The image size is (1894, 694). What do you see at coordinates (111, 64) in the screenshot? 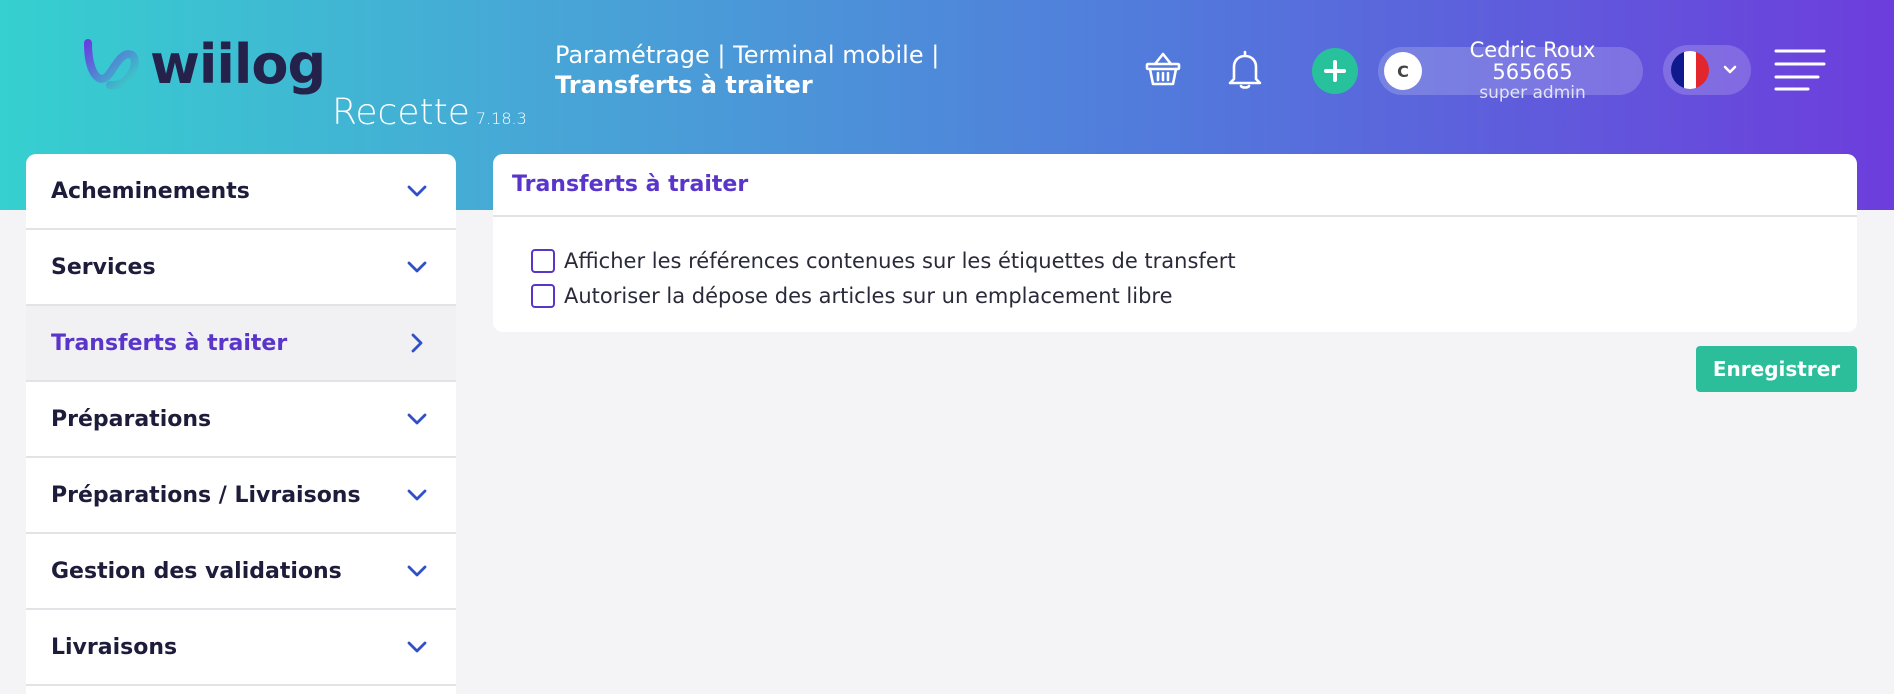
I see `logo-mark-icon` at bounding box center [111, 64].